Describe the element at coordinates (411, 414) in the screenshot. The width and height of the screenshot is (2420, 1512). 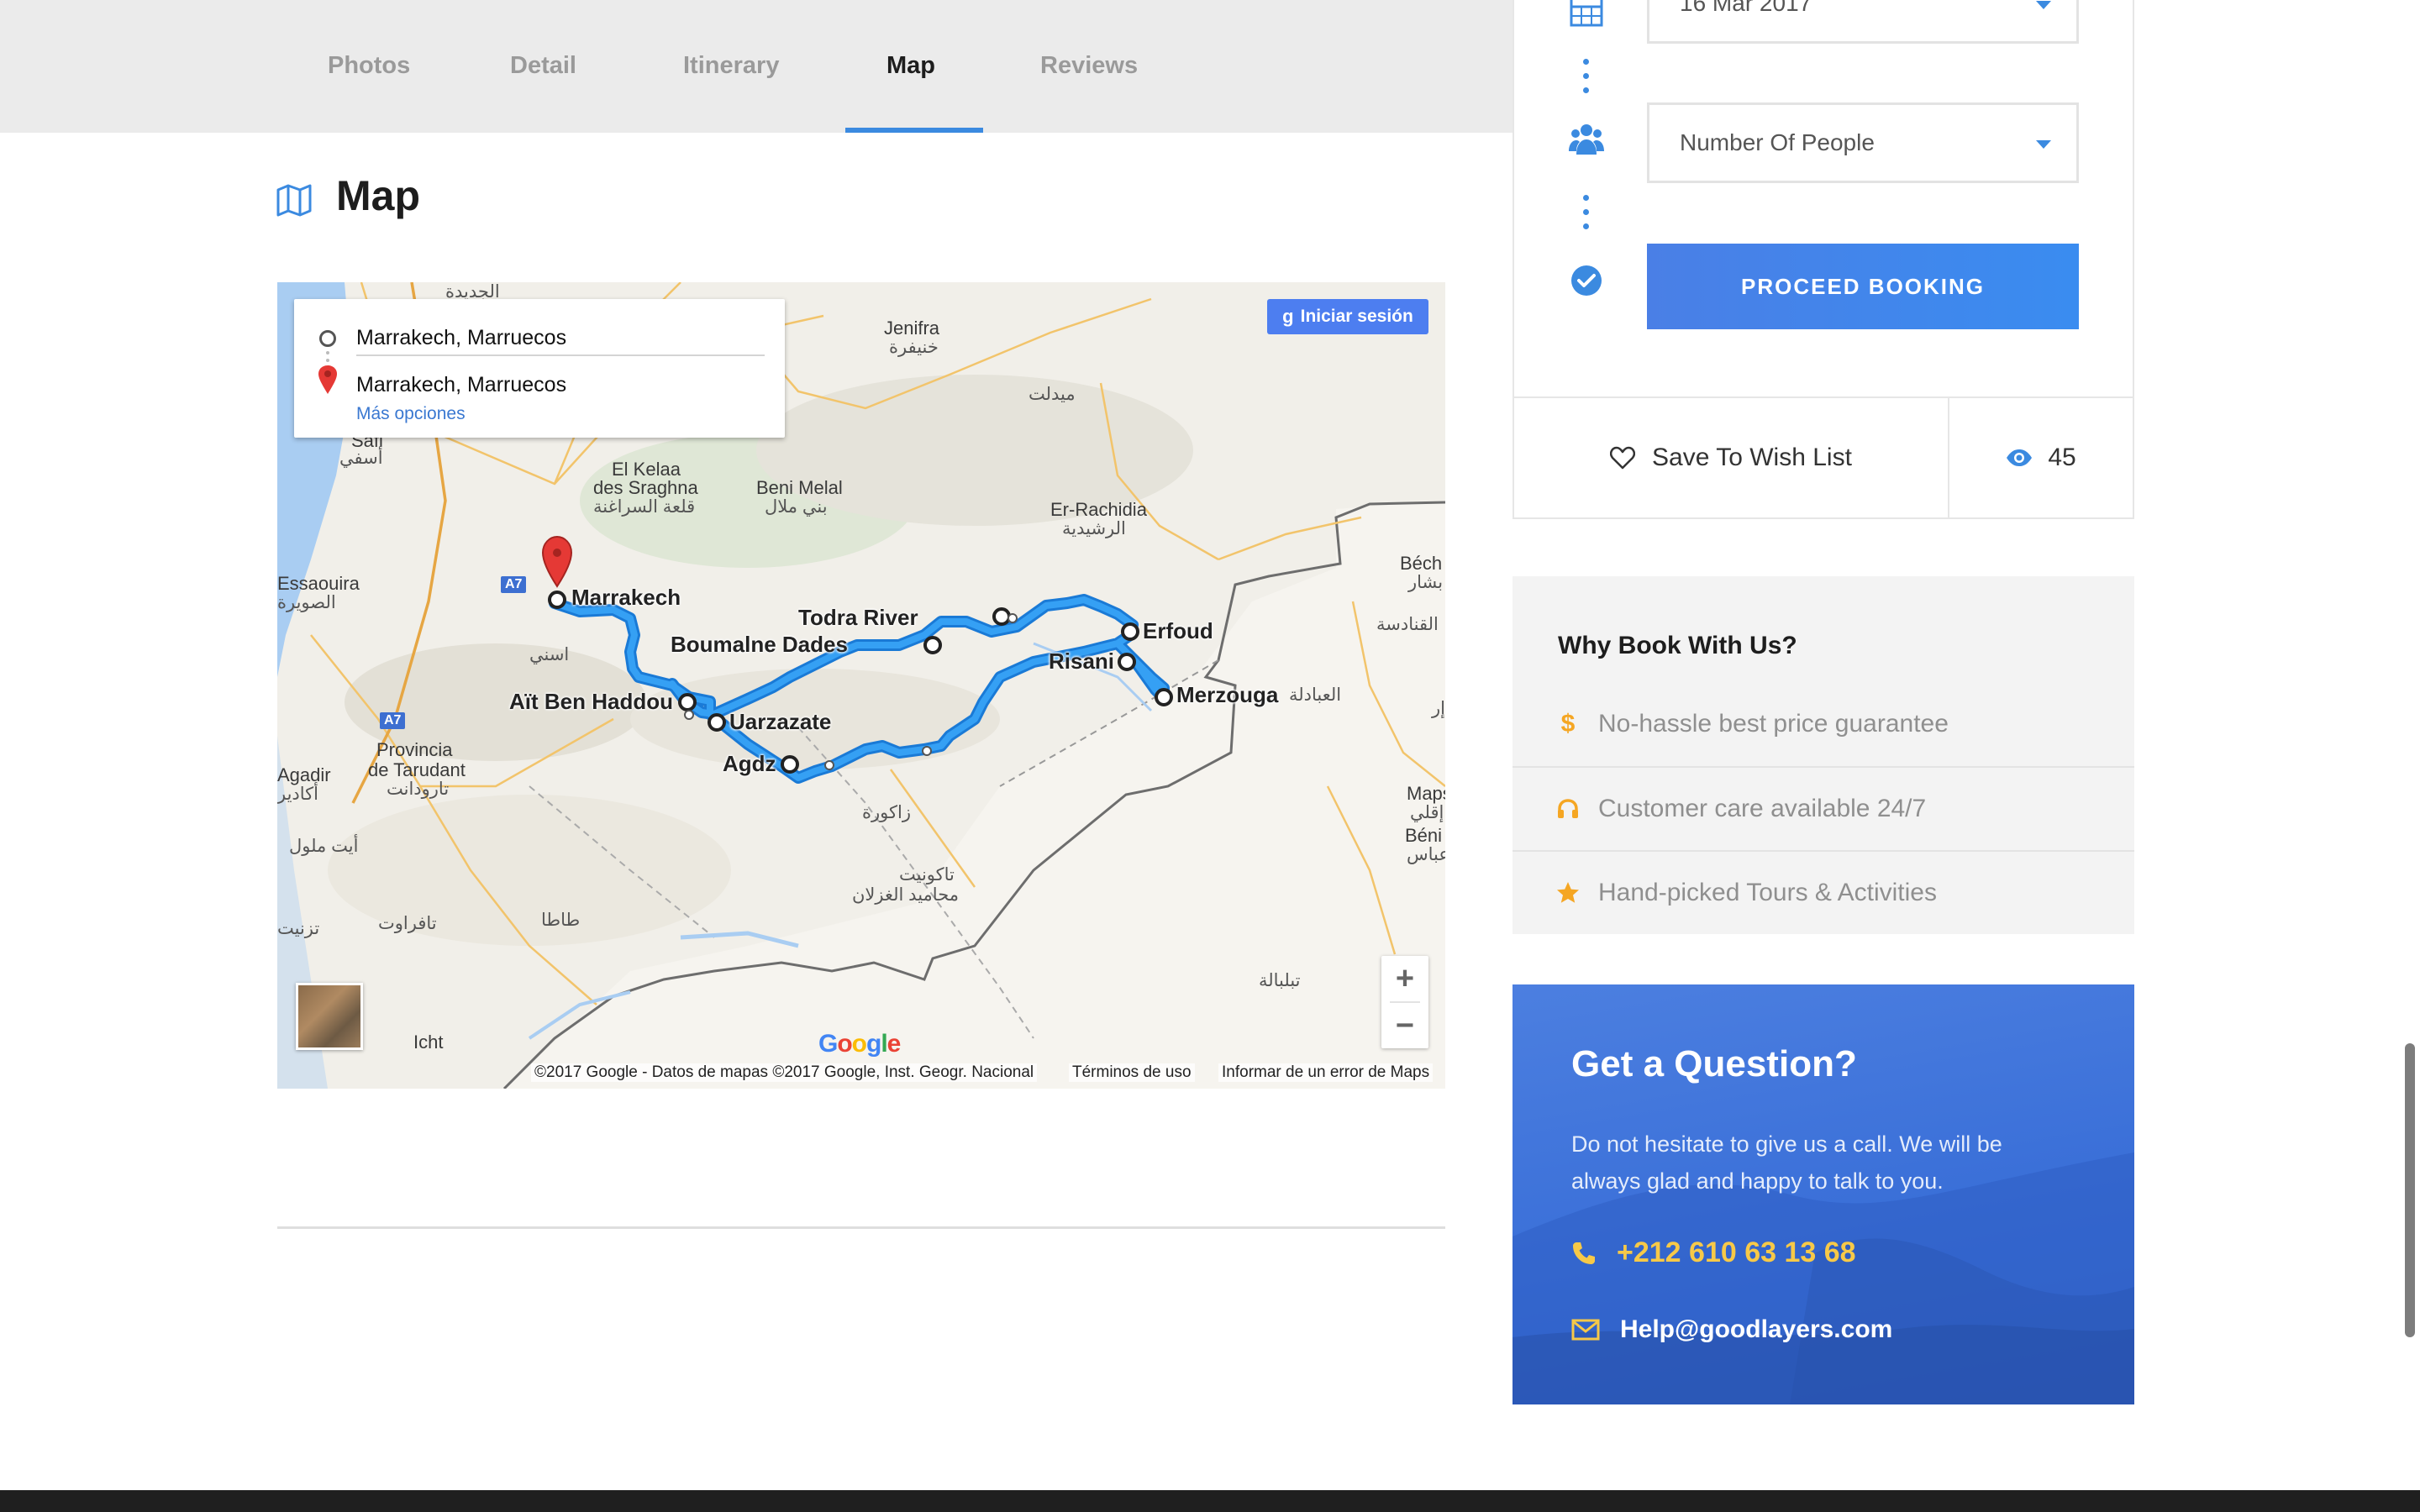
I see `more-options-link: Más opciones` at that location.